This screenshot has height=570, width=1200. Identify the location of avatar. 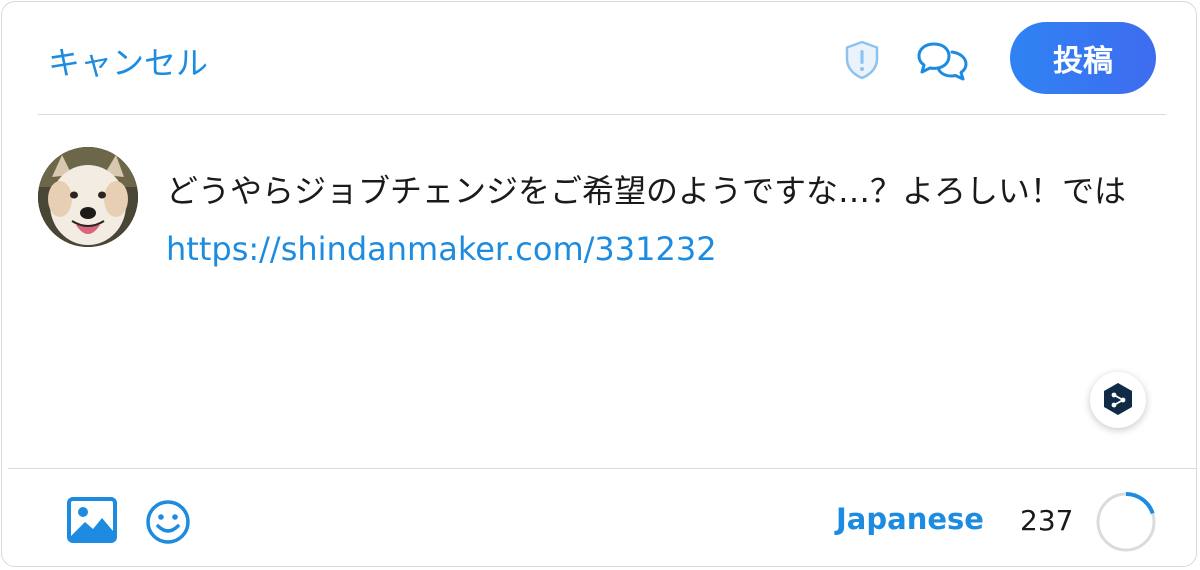
(88, 197).